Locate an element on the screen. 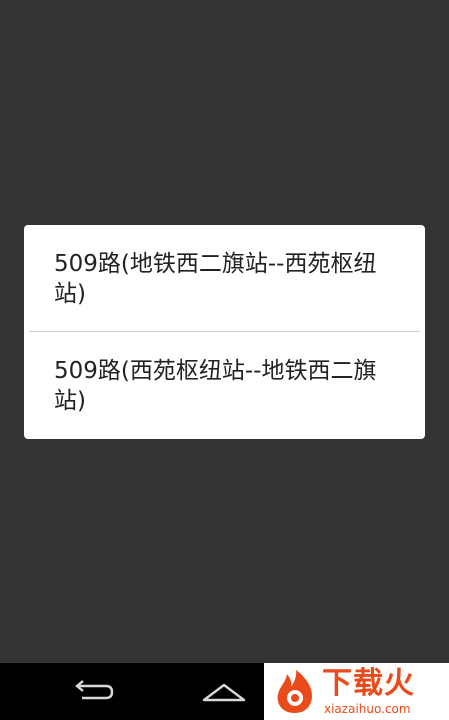  route-option-label: 509路(地铁西二旗站--西苑枢纽站) is located at coordinates (215, 279).